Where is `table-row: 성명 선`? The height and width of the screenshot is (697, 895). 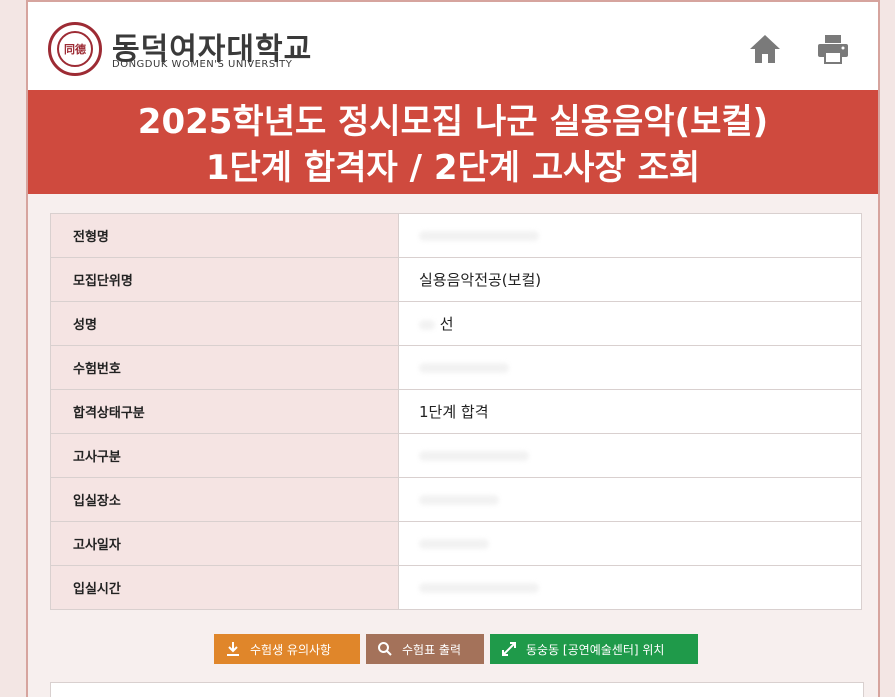
table-row: 성명 선 is located at coordinates (456, 323).